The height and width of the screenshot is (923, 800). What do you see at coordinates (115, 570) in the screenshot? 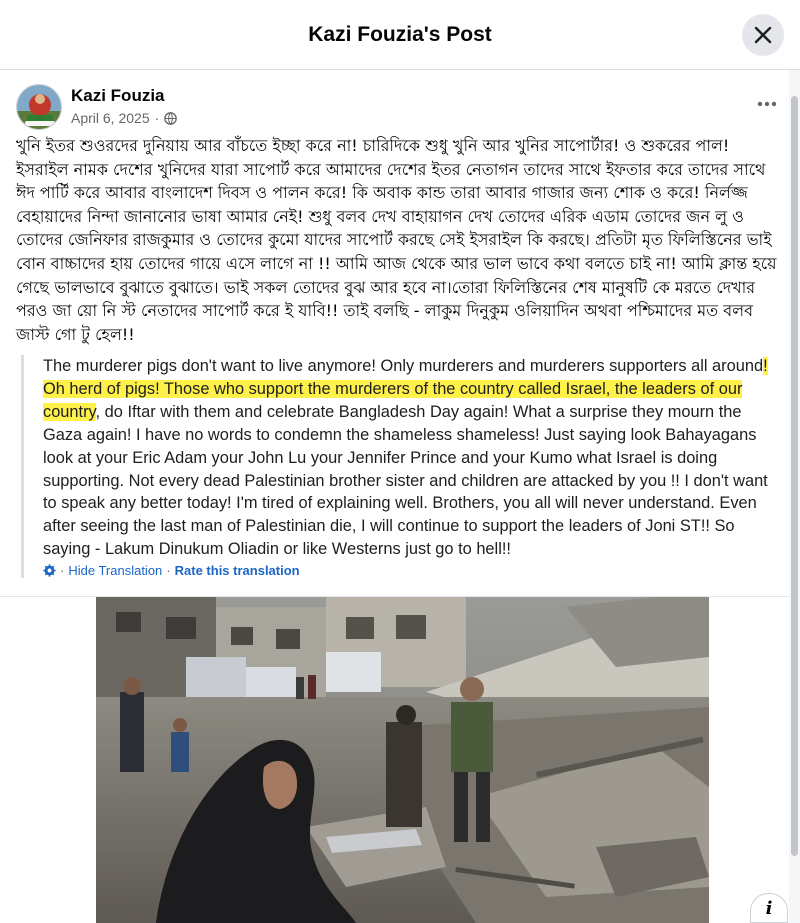
I see `hide-translation-link: Hide Translation` at bounding box center [115, 570].